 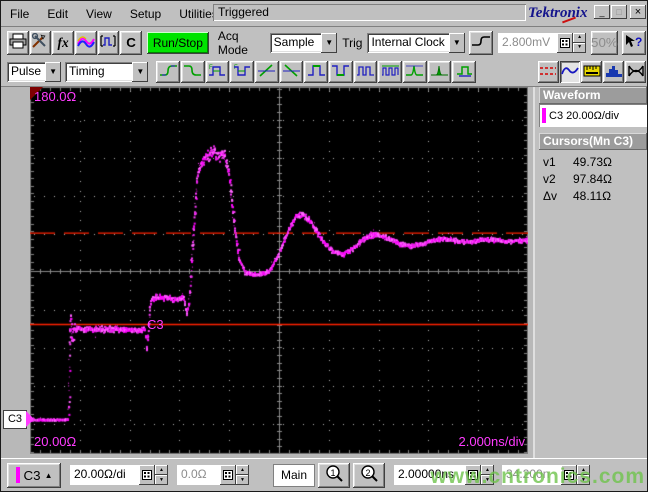 I want to click on eye-diagram-button, so click(x=635, y=72).